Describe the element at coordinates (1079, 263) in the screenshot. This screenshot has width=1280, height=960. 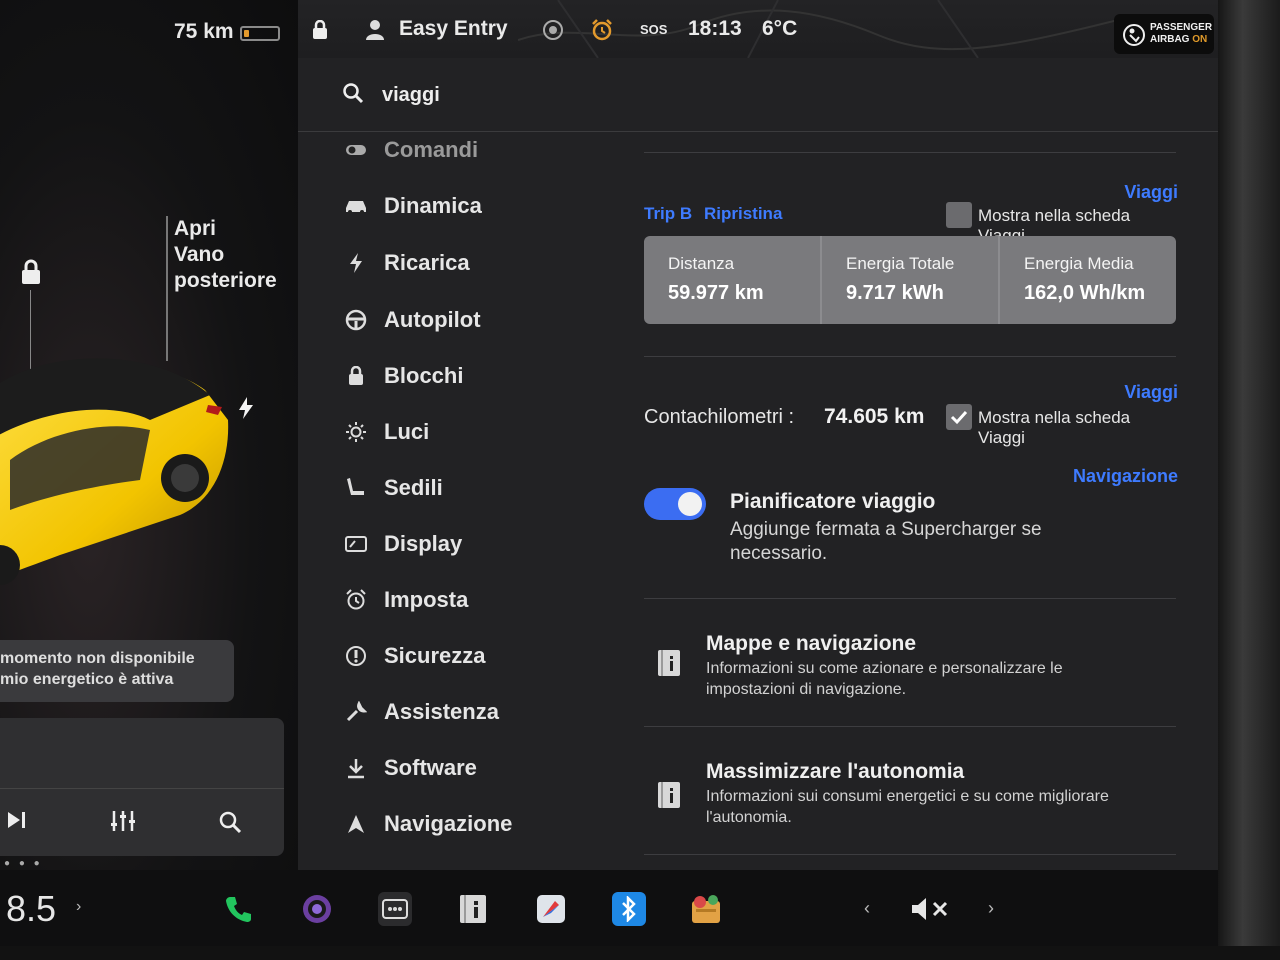
I see `stat-label: Energia Media` at that location.